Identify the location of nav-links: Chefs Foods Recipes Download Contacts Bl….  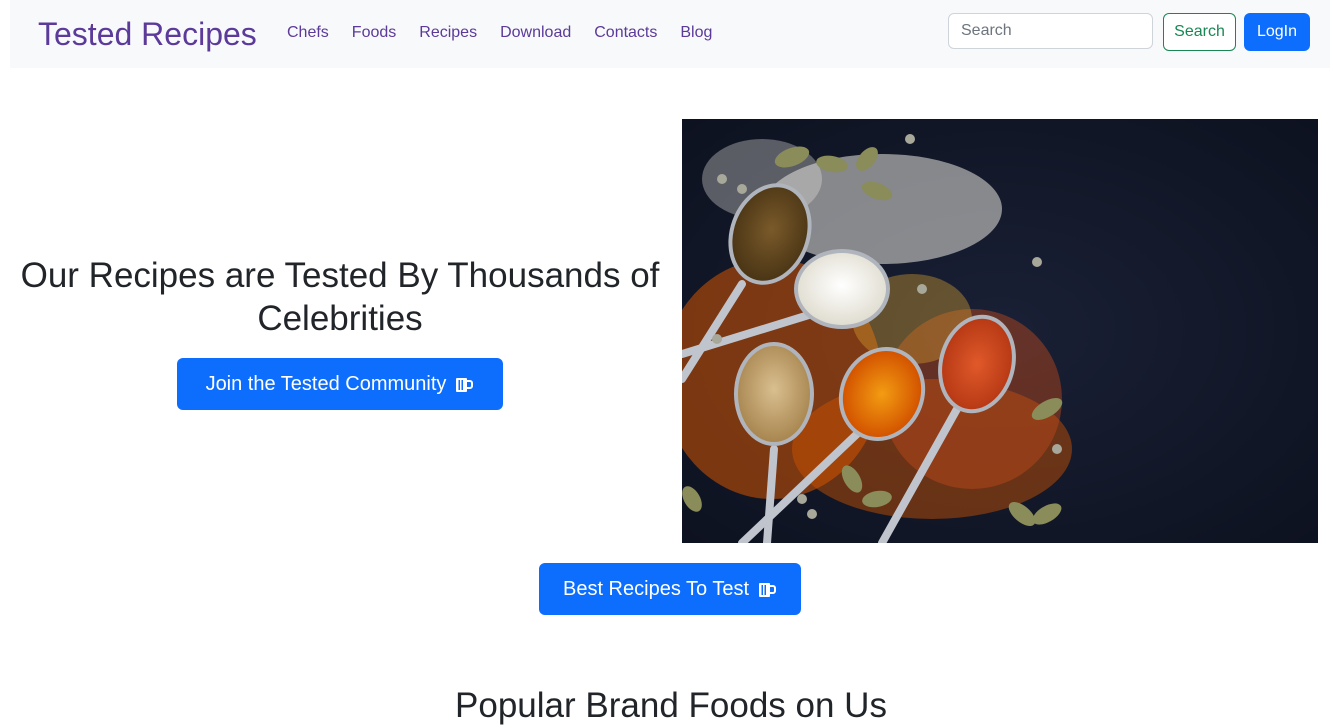
(511, 33).